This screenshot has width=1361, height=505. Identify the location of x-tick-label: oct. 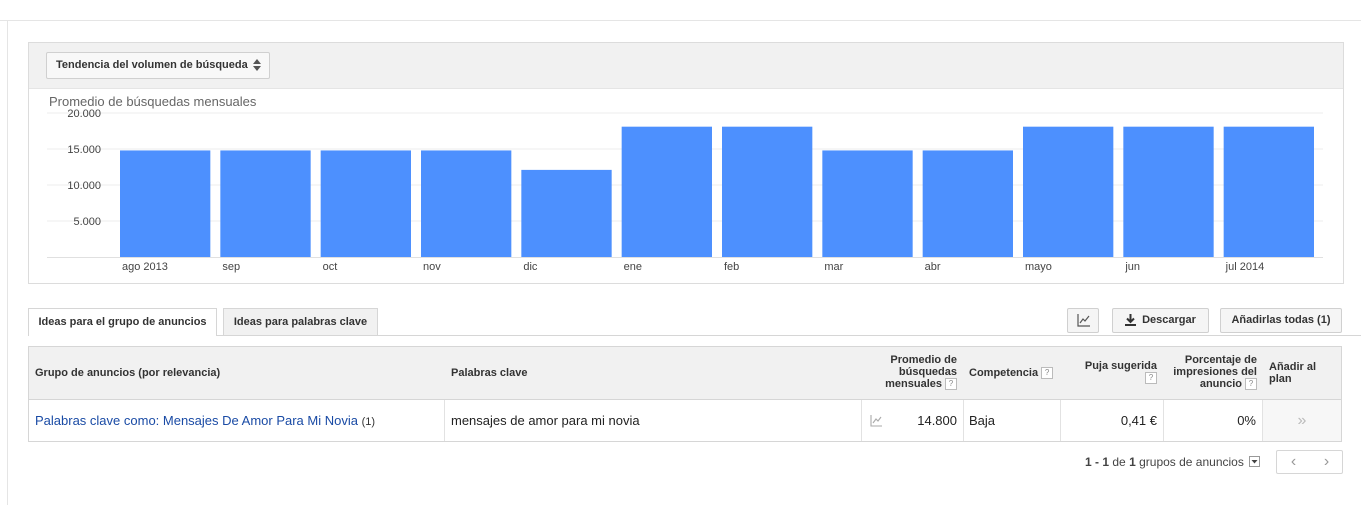
(330, 267).